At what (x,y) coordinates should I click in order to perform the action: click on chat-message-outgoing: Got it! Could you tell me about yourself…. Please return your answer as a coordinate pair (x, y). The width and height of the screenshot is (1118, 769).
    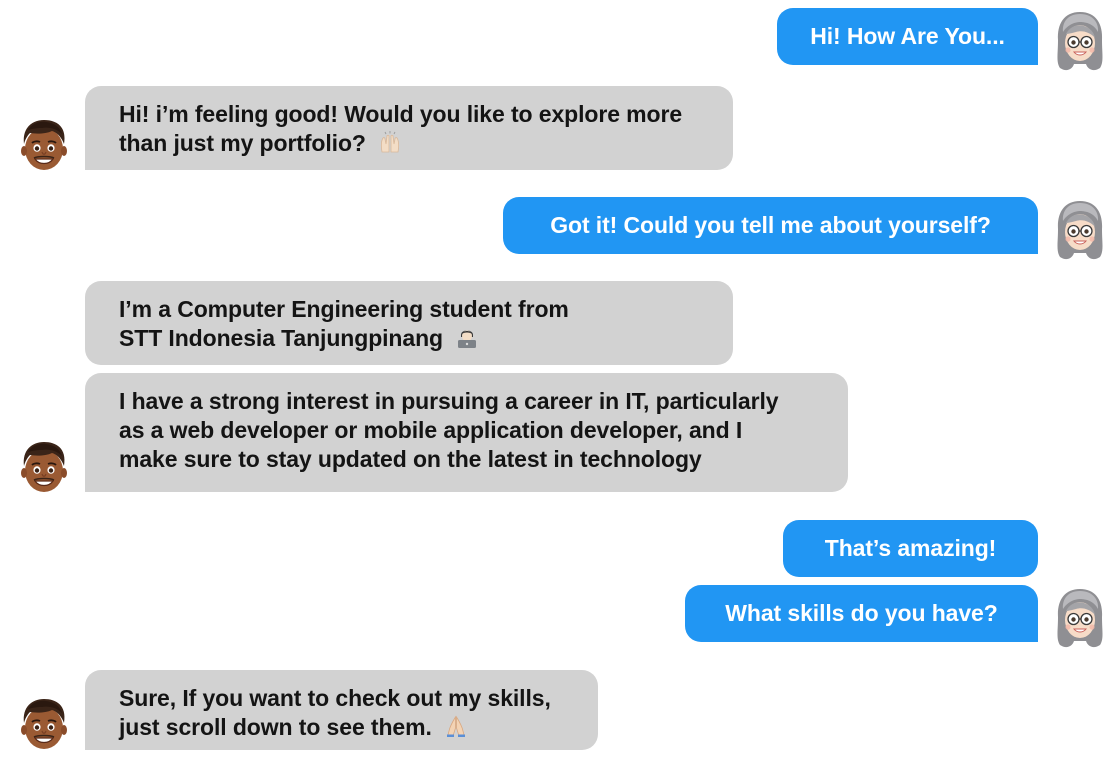
    Looking at the image, I should click on (770, 225).